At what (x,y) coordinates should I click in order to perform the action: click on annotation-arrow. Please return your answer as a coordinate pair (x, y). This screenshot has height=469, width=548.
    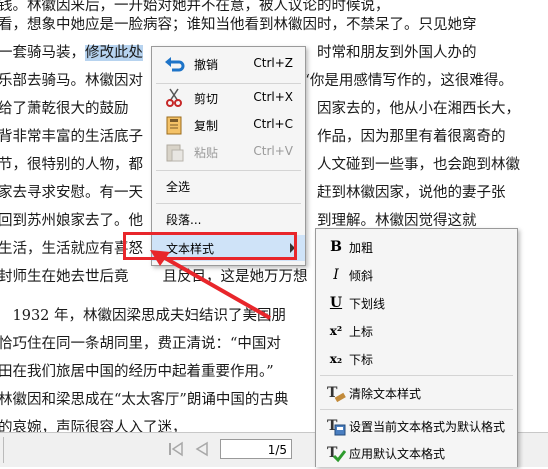
    Looking at the image, I should click on (210, 285).